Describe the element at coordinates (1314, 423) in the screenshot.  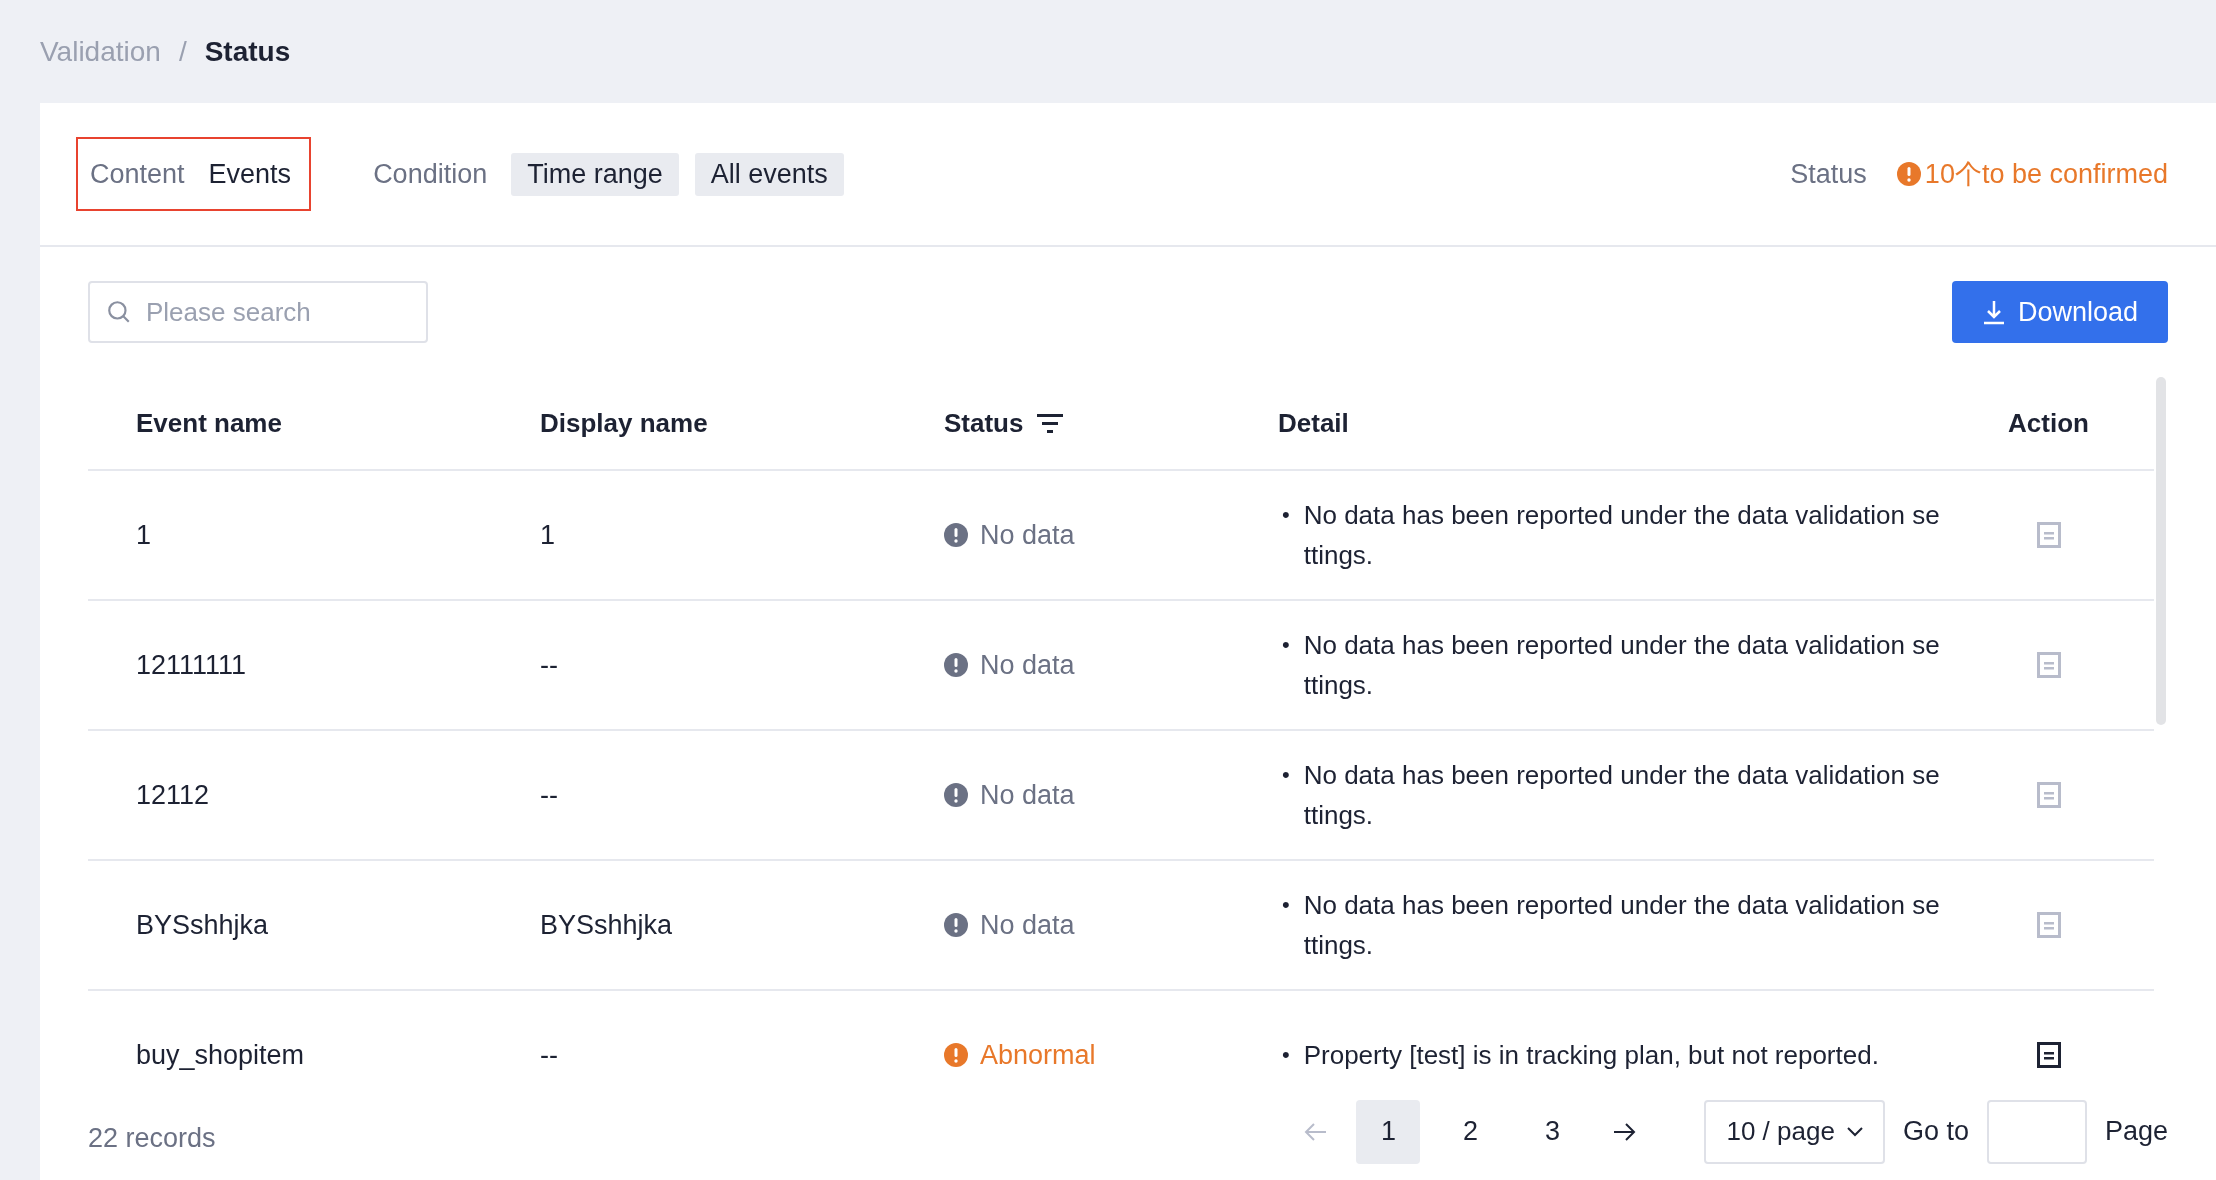
I see `column-header: Detail` at that location.